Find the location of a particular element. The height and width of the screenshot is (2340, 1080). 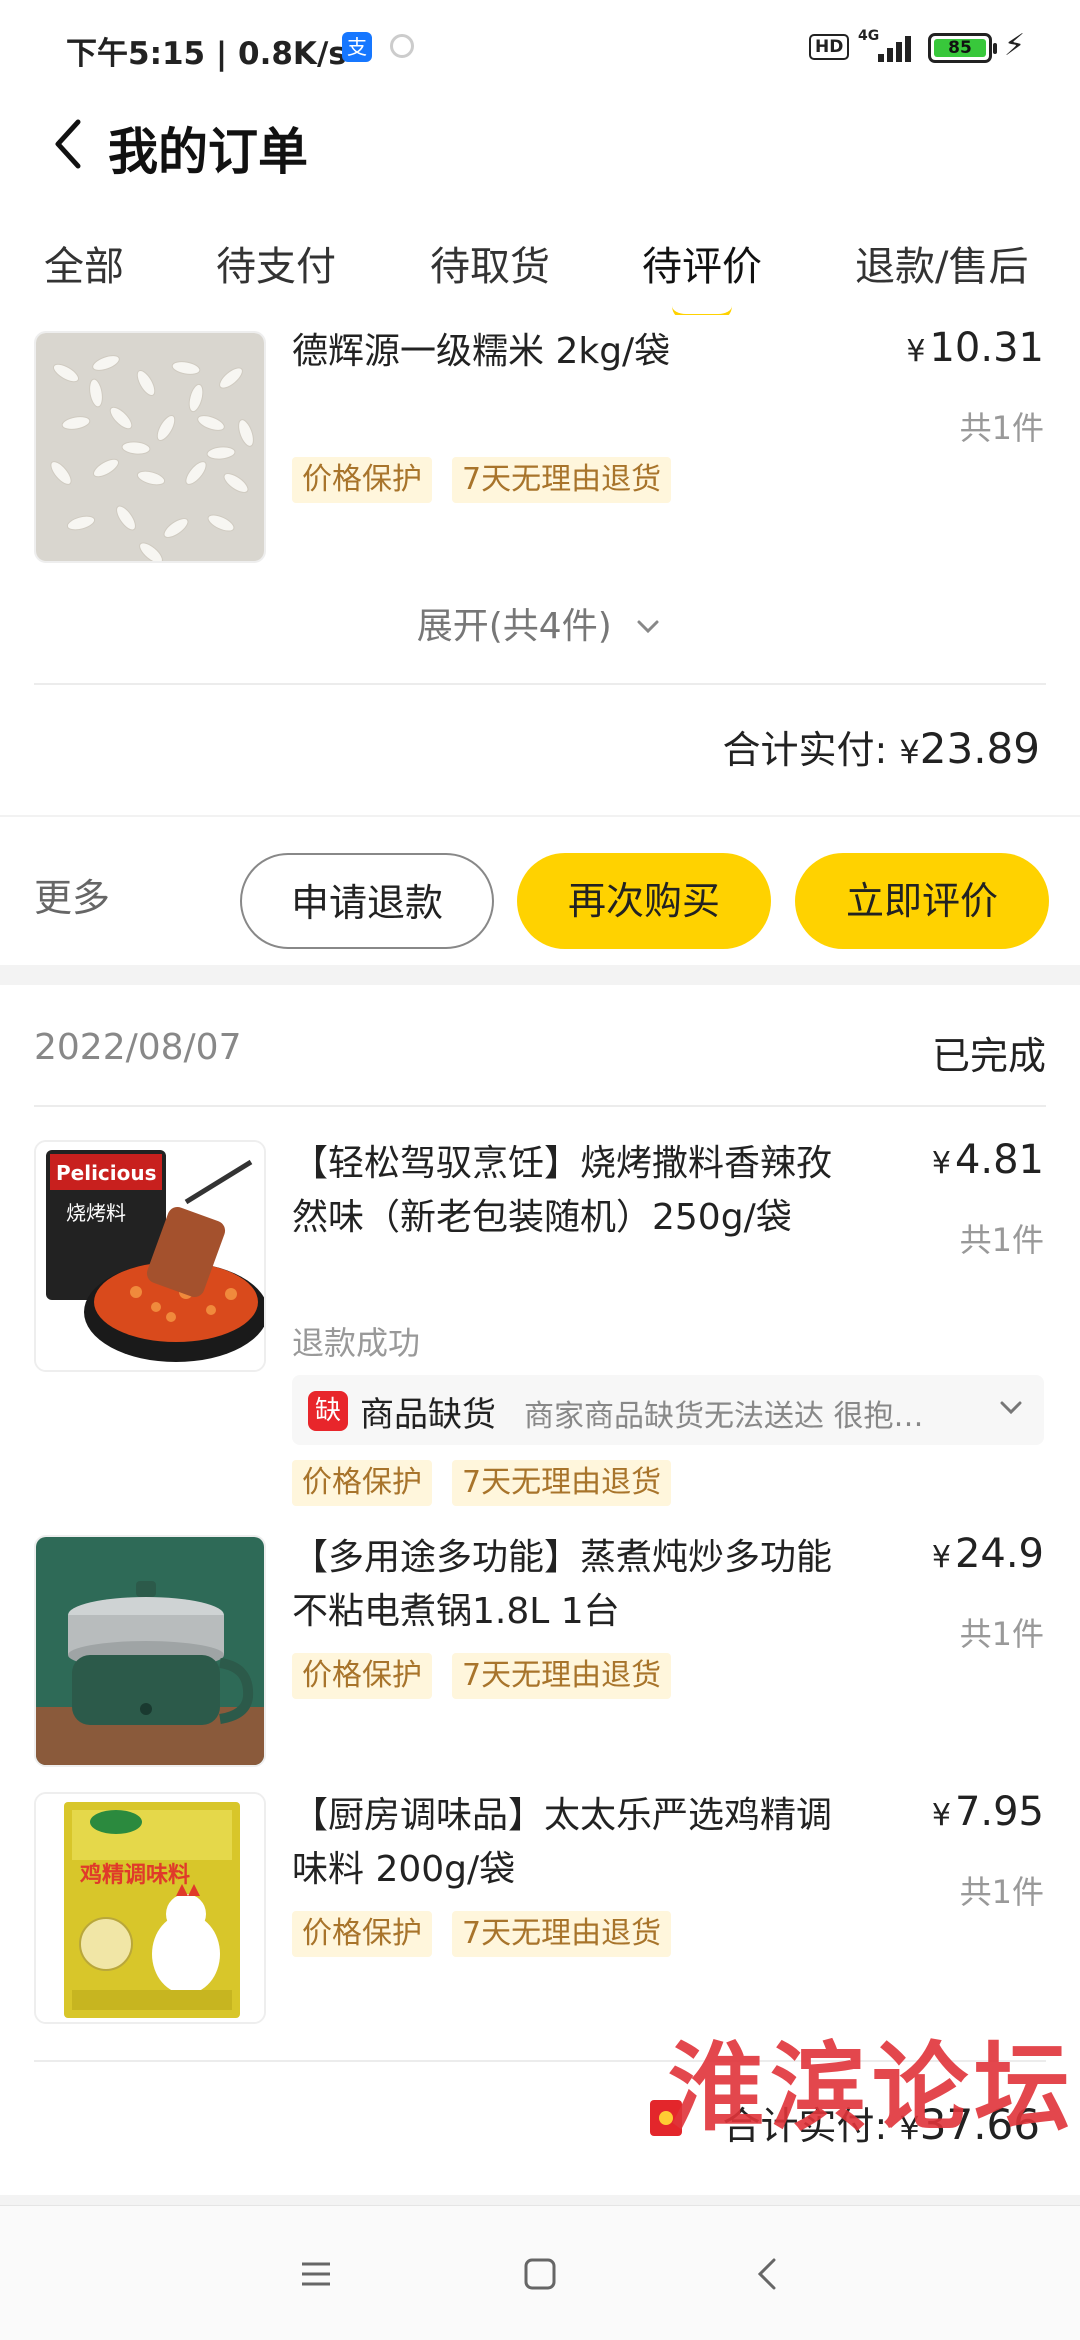

chevron-left-icon is located at coordinates (68, 144).